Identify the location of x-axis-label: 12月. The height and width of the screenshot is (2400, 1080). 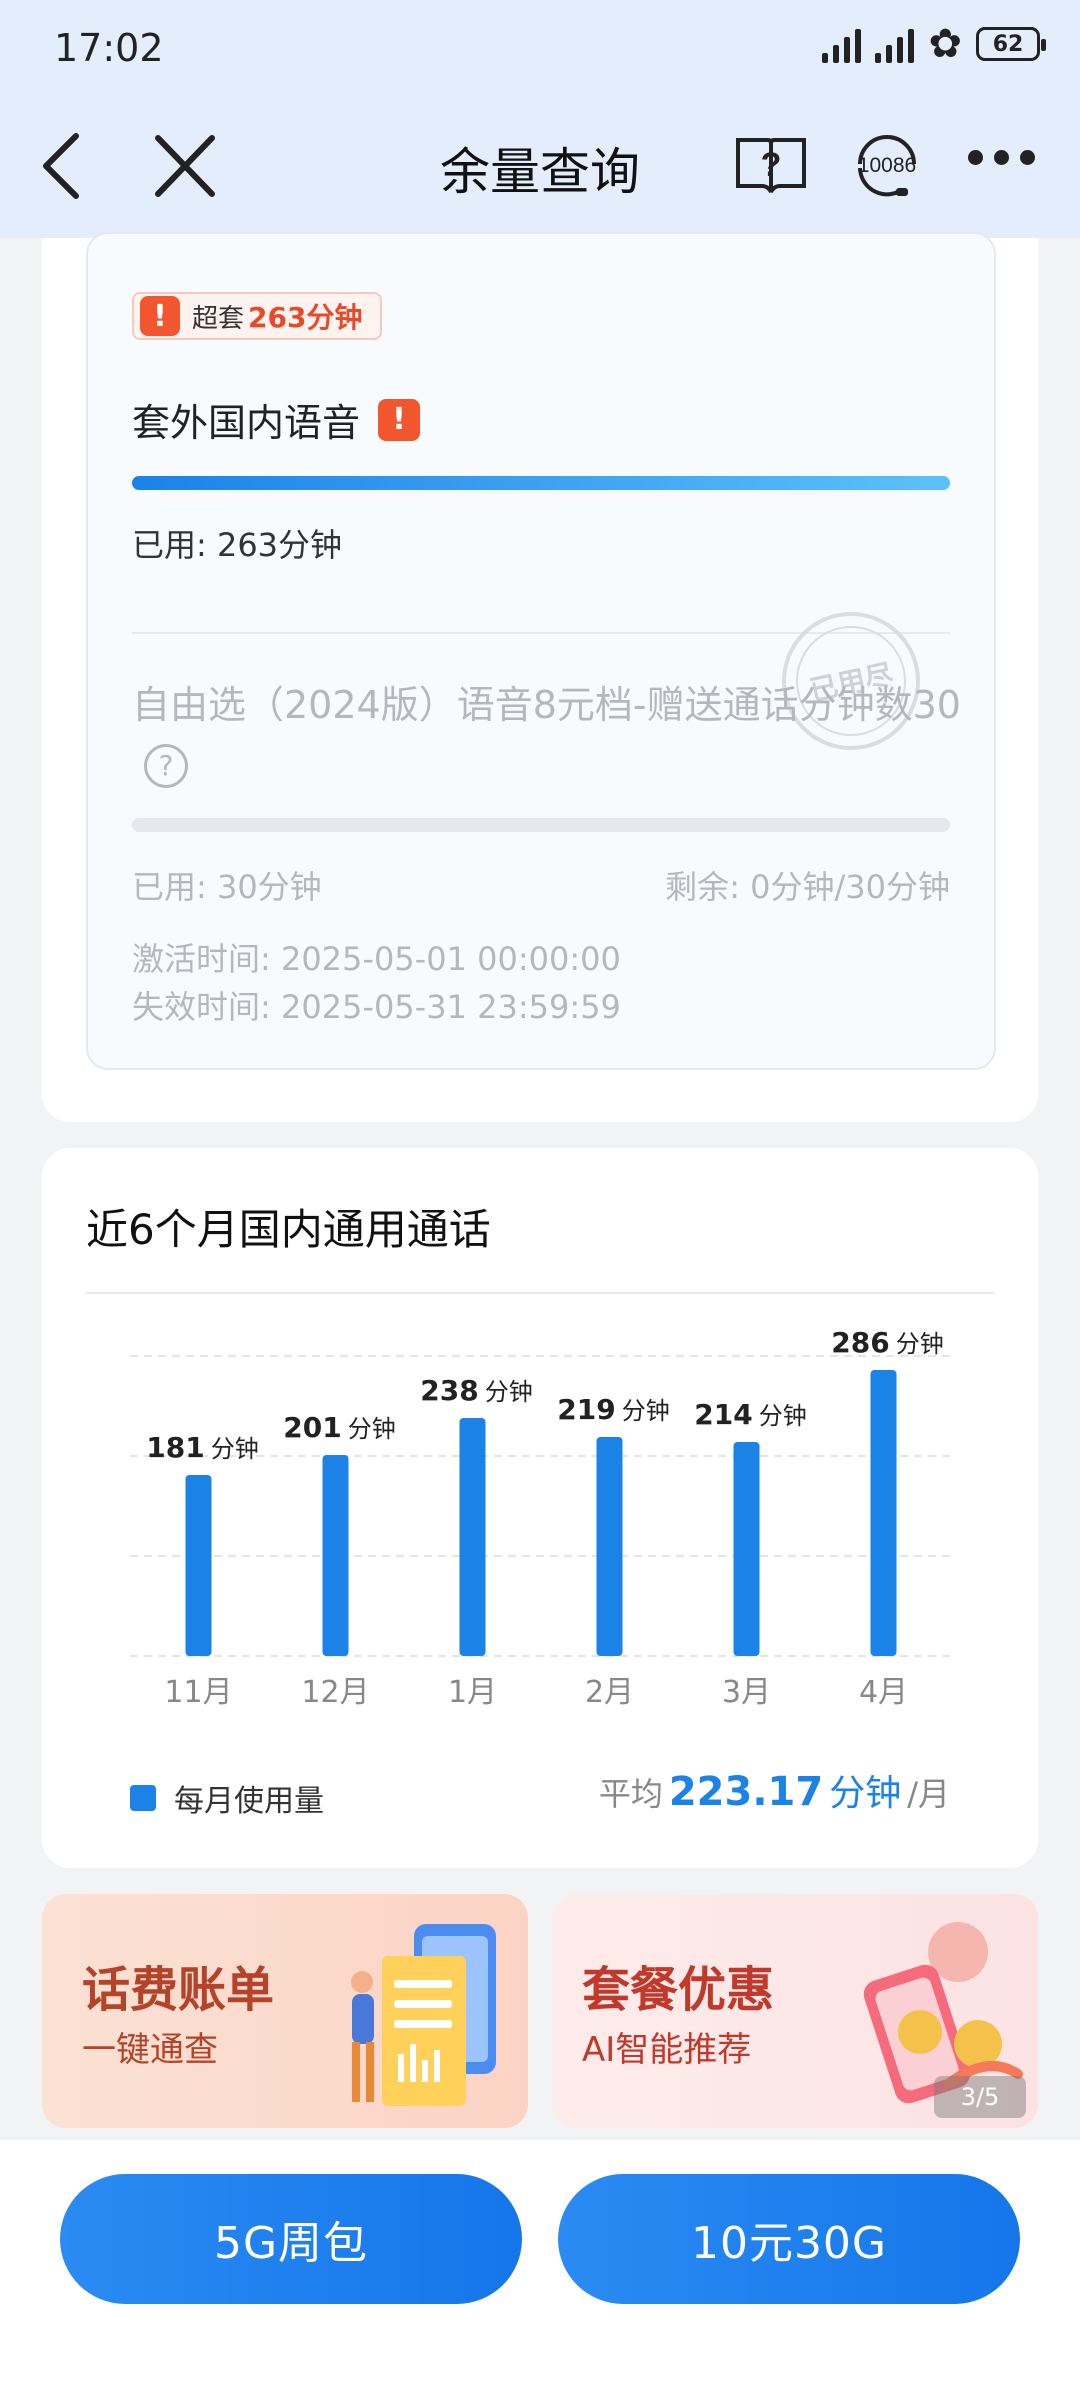
(335, 1692).